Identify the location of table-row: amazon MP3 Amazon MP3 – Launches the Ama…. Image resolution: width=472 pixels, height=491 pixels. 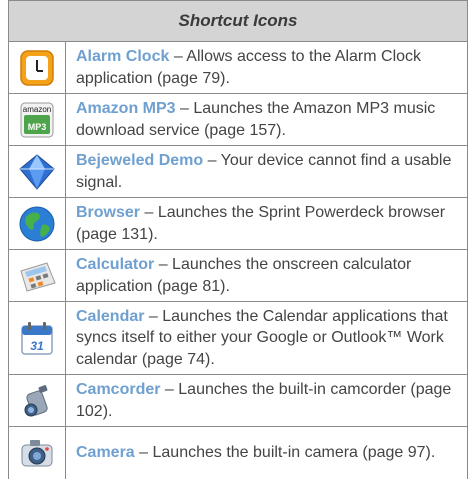
(238, 119).